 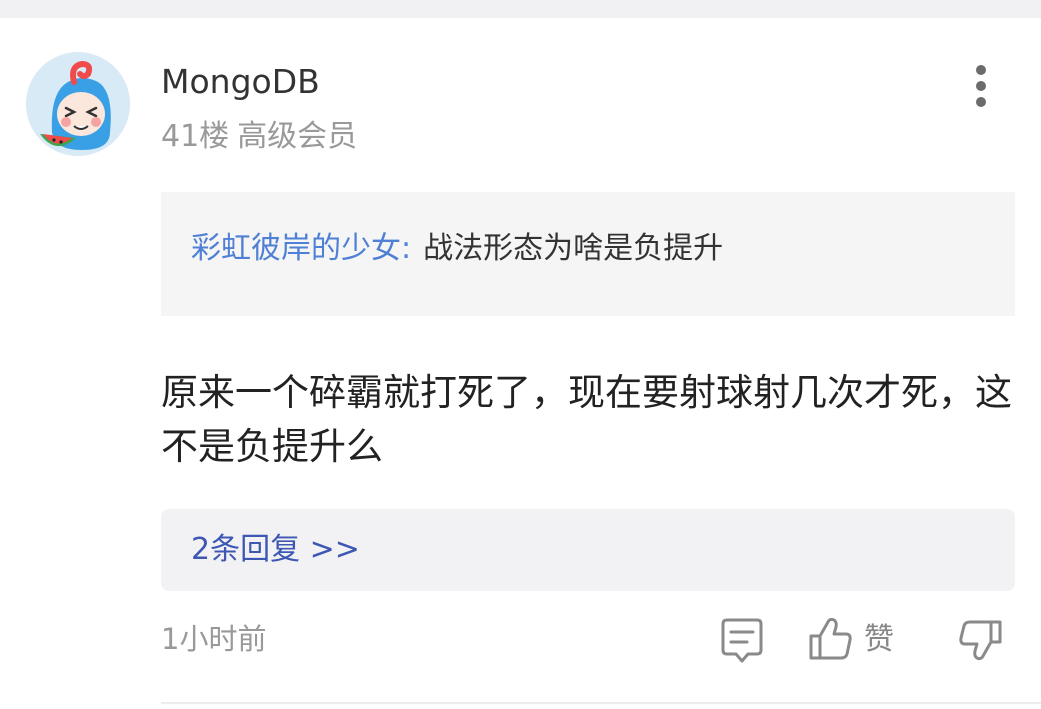 What do you see at coordinates (214, 639) in the screenshot?
I see `timestamp: 1小时前` at bounding box center [214, 639].